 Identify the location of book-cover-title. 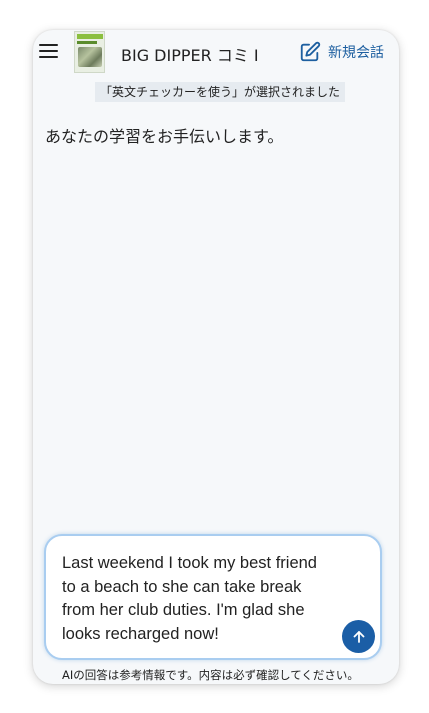
(90, 36).